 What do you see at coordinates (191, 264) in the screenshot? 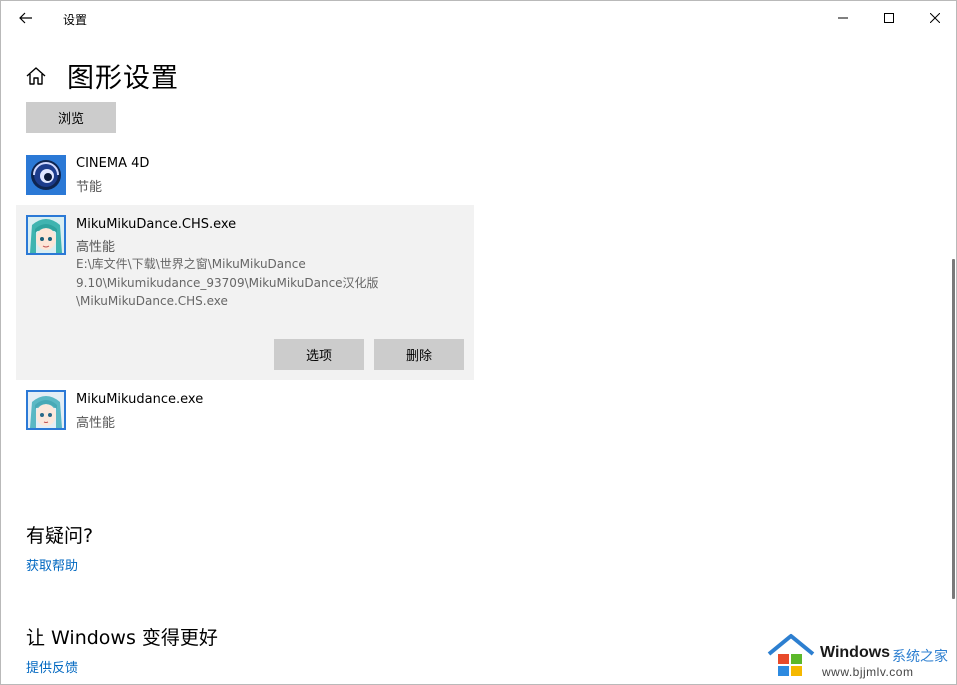
I see `path-line: E:\库文件\下载\世界之窗\MikuMikuDance` at bounding box center [191, 264].